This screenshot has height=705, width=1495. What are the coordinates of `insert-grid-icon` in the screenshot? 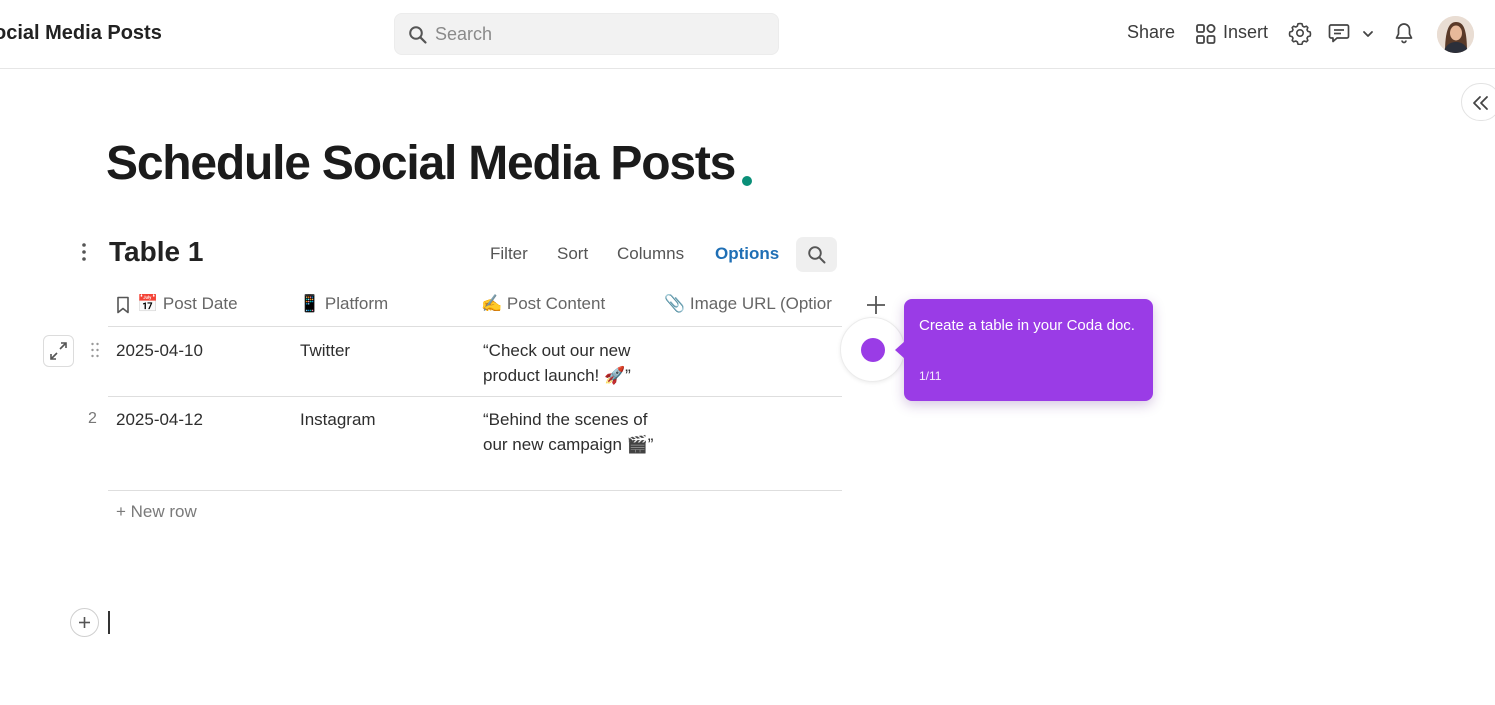 It's located at (1206, 34).